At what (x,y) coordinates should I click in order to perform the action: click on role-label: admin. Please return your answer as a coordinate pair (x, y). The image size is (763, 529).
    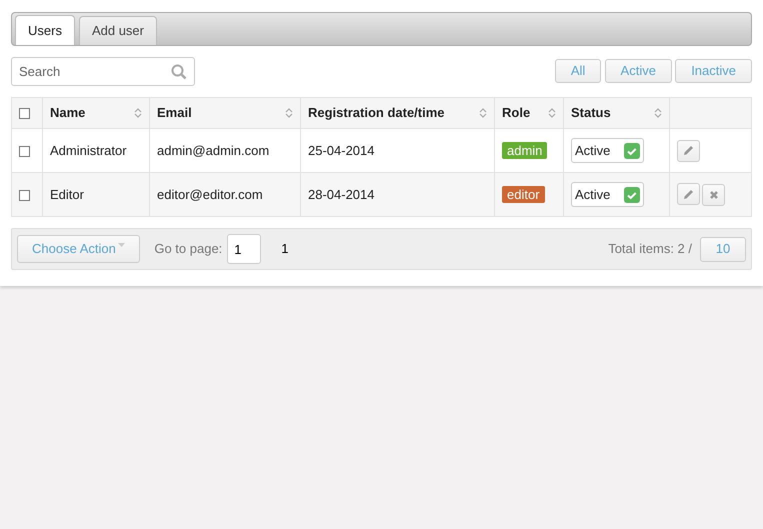
    Looking at the image, I should click on (525, 150).